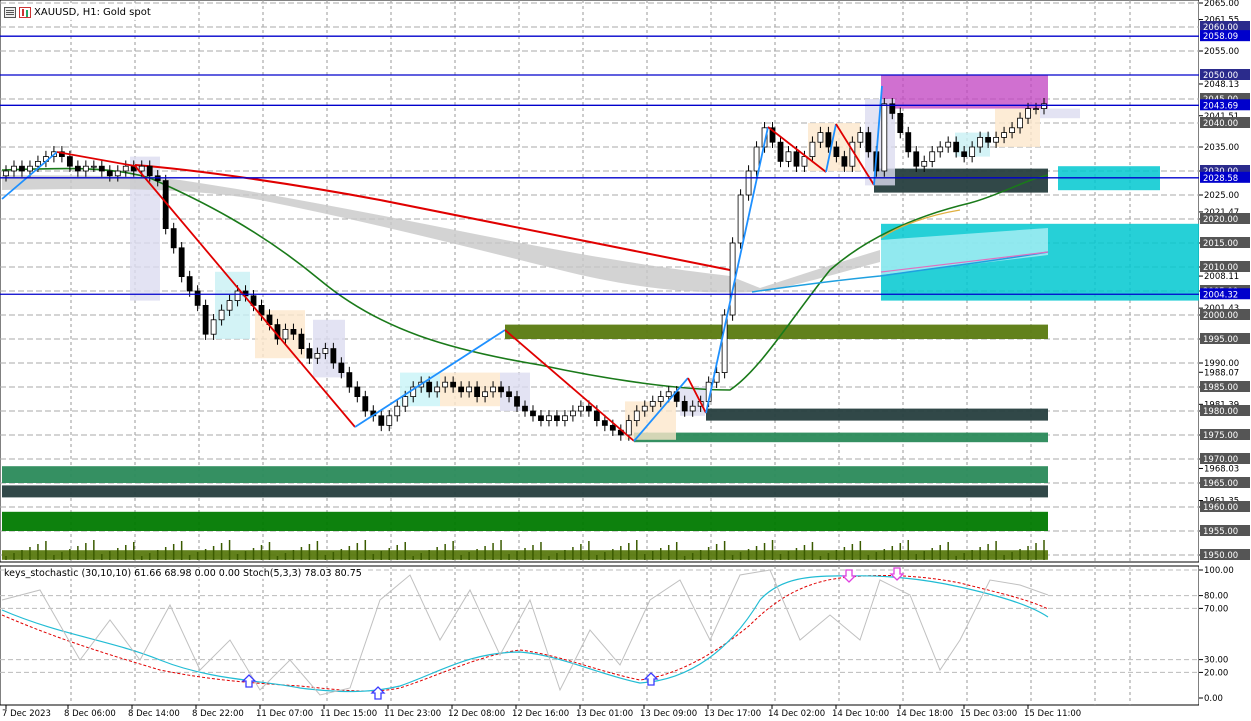  Describe the element at coordinates (1221, 85) in the screenshot. I see `price-tick-label: 2048.13` at that location.